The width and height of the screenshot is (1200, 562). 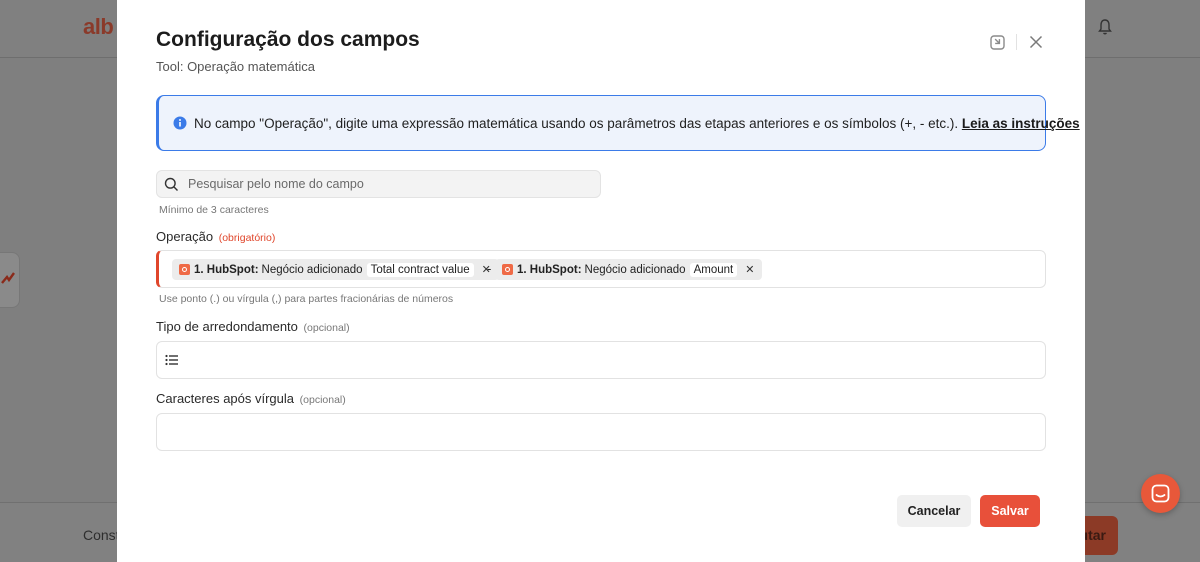 I want to click on bell-icon, so click(x=1105, y=27).